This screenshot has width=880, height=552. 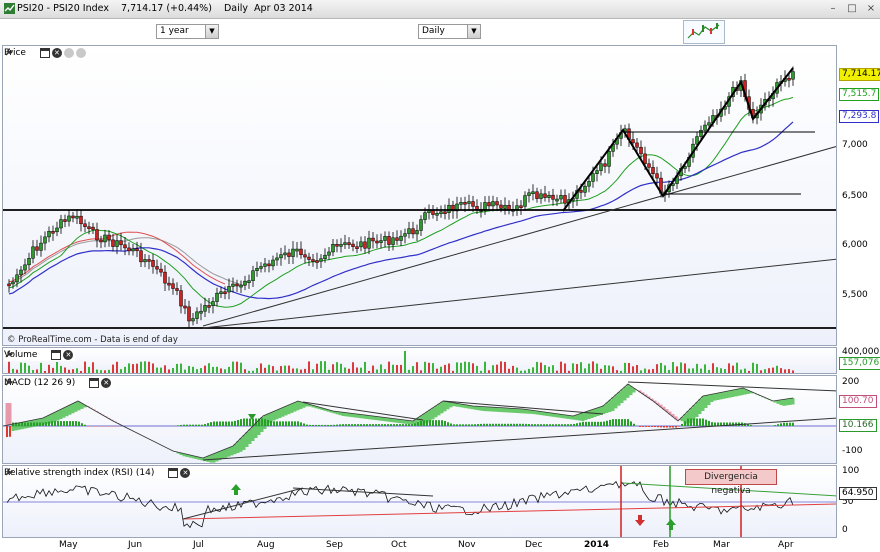 What do you see at coordinates (786, 545) in the screenshot?
I see `month-label: Apr` at bounding box center [786, 545].